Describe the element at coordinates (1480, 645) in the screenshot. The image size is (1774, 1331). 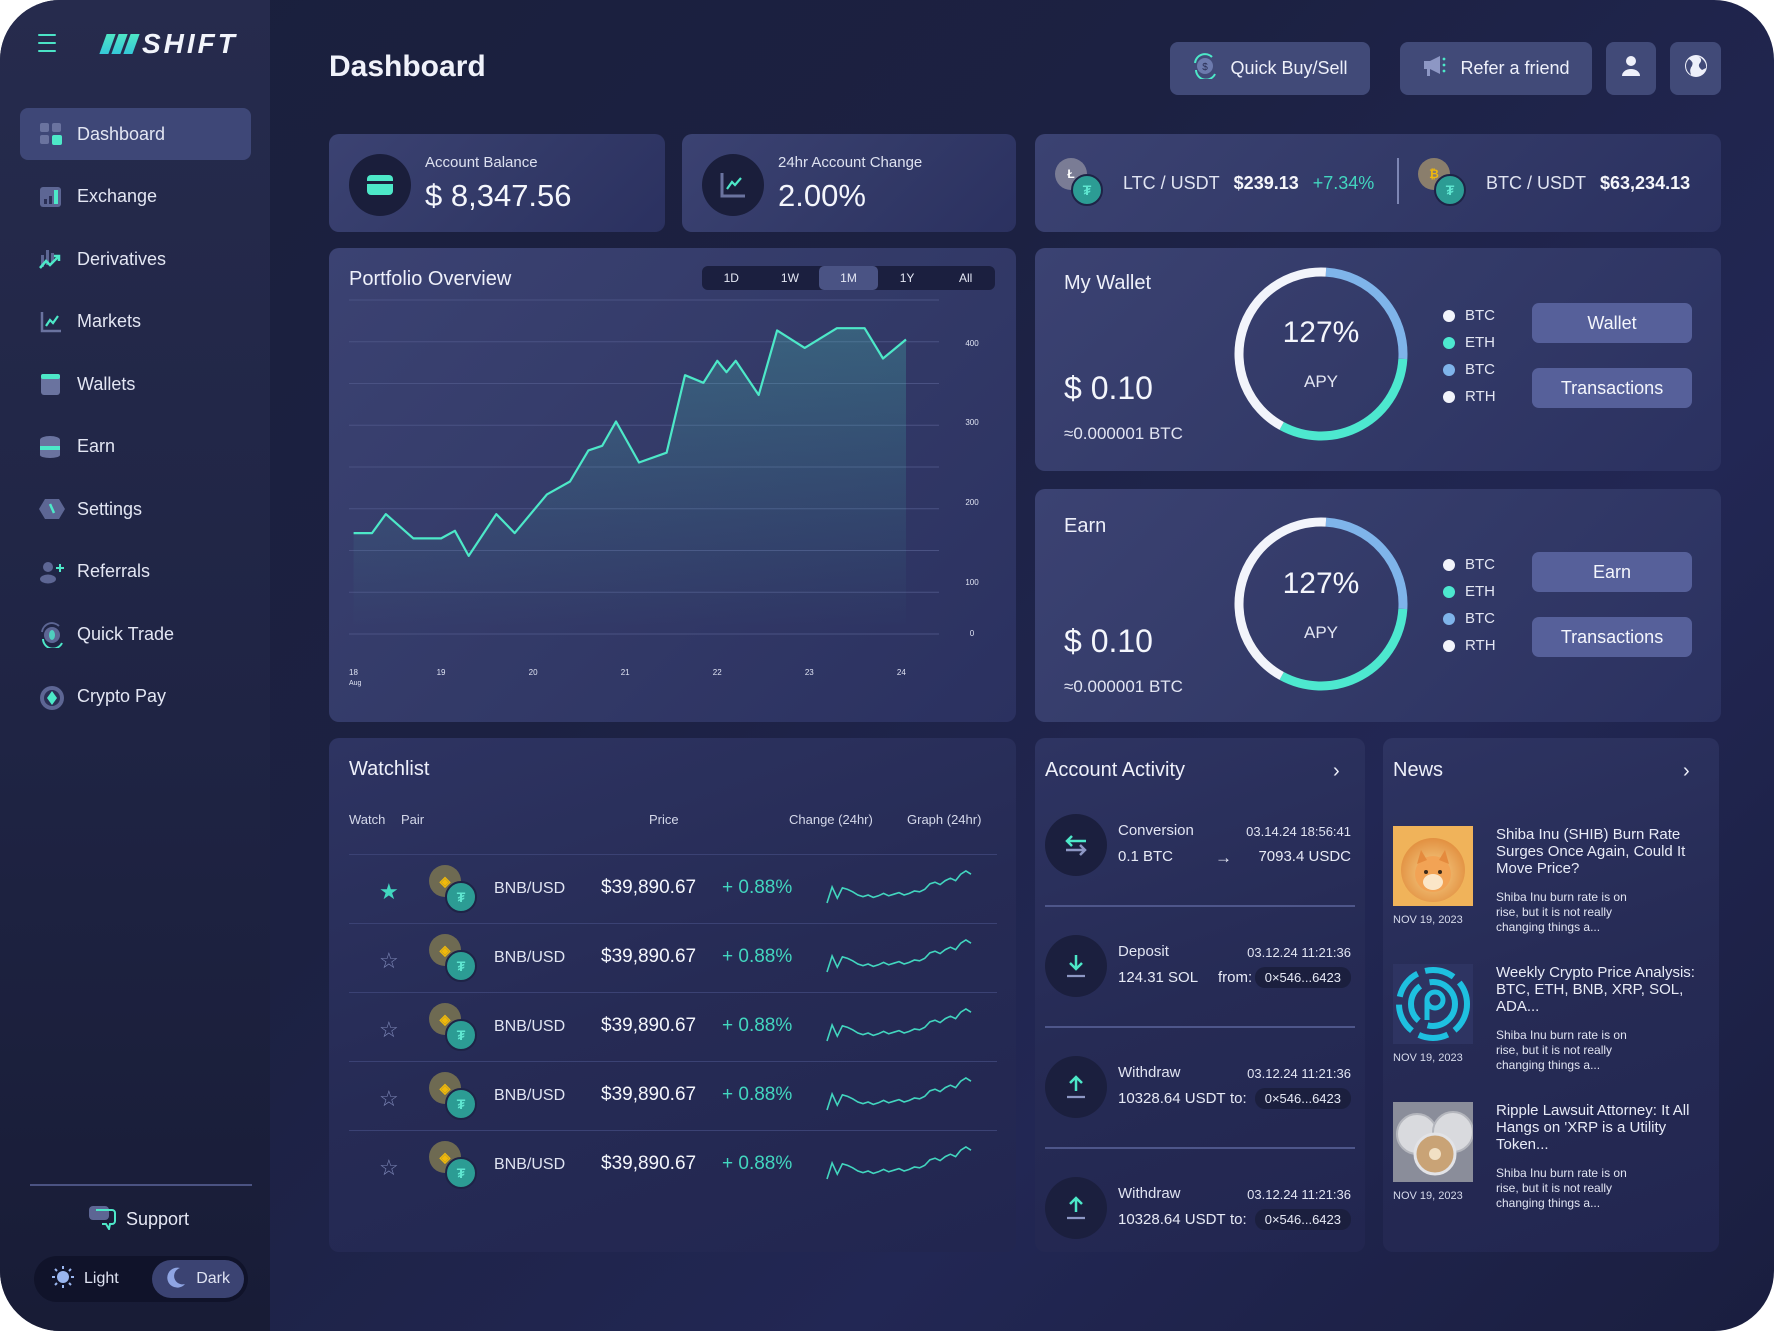
I see `legend-label: RTH` at that location.